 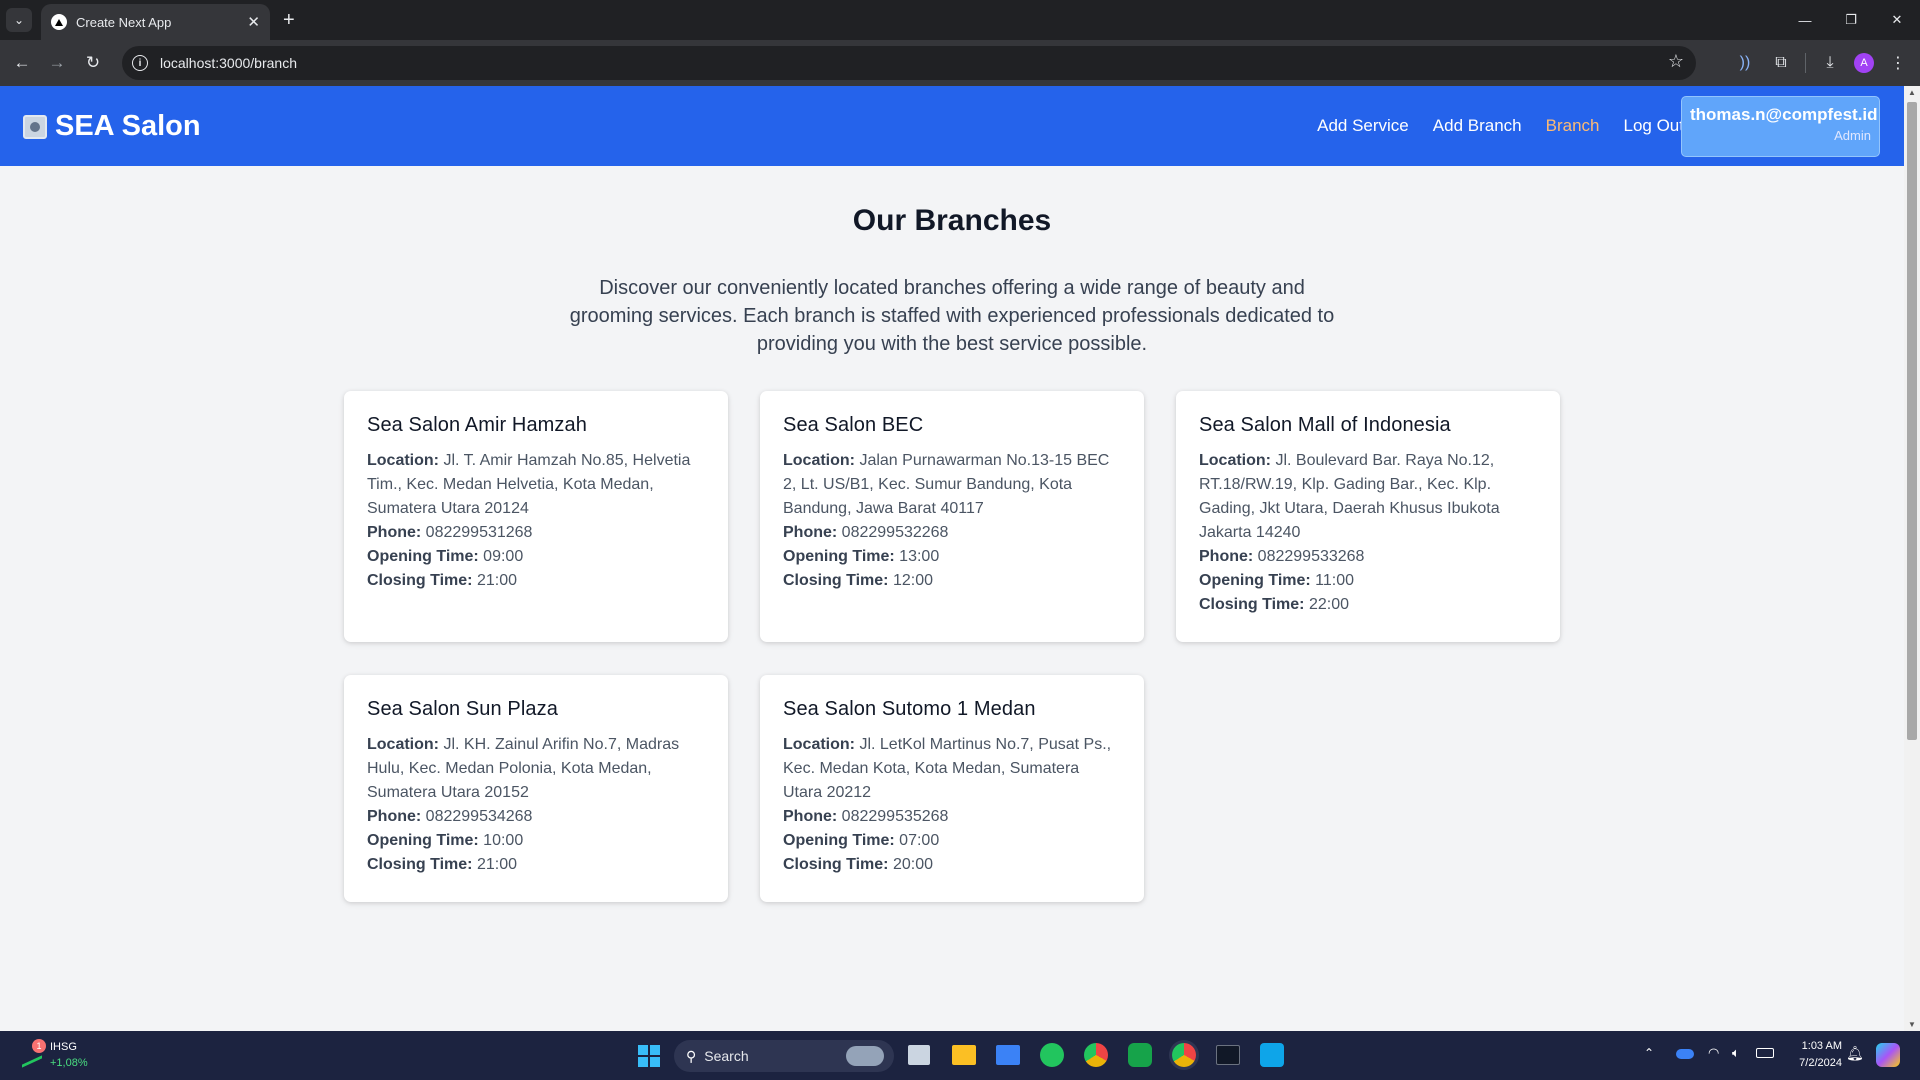 What do you see at coordinates (1096, 1055) in the screenshot?
I see `chrome-icon` at bounding box center [1096, 1055].